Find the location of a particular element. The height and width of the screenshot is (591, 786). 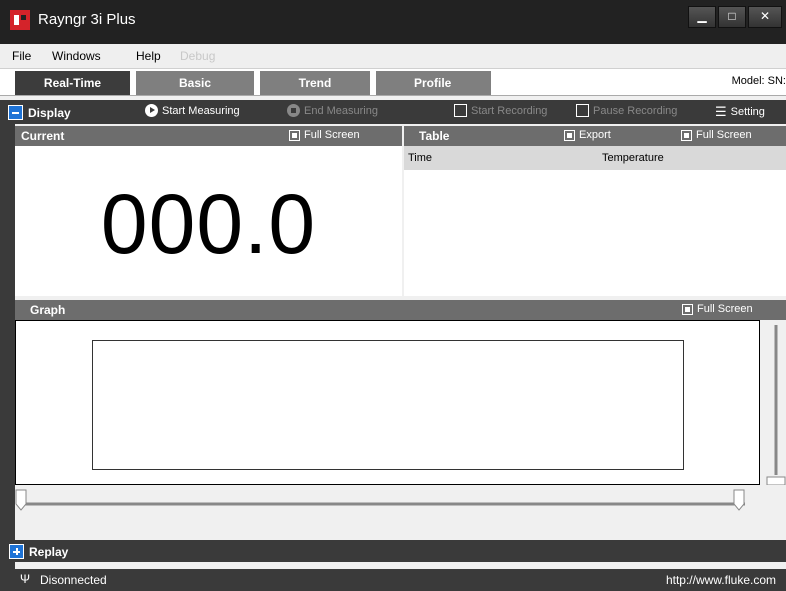

app-logo-icon is located at coordinates (20, 20).